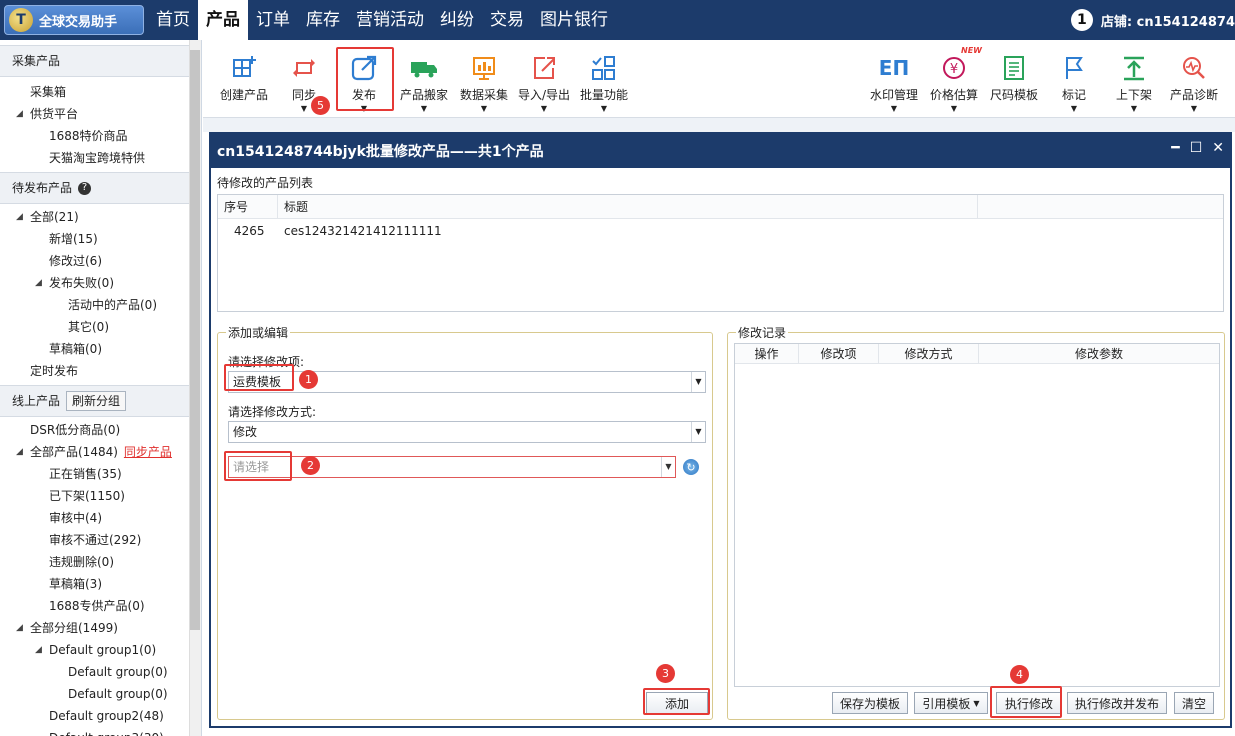 Image resolution: width=1235 pixels, height=736 pixels. Describe the element at coordinates (100, 606) in the screenshot. I see `sidebar-item-1688-exclusive: 1688专供产品(0)` at that location.